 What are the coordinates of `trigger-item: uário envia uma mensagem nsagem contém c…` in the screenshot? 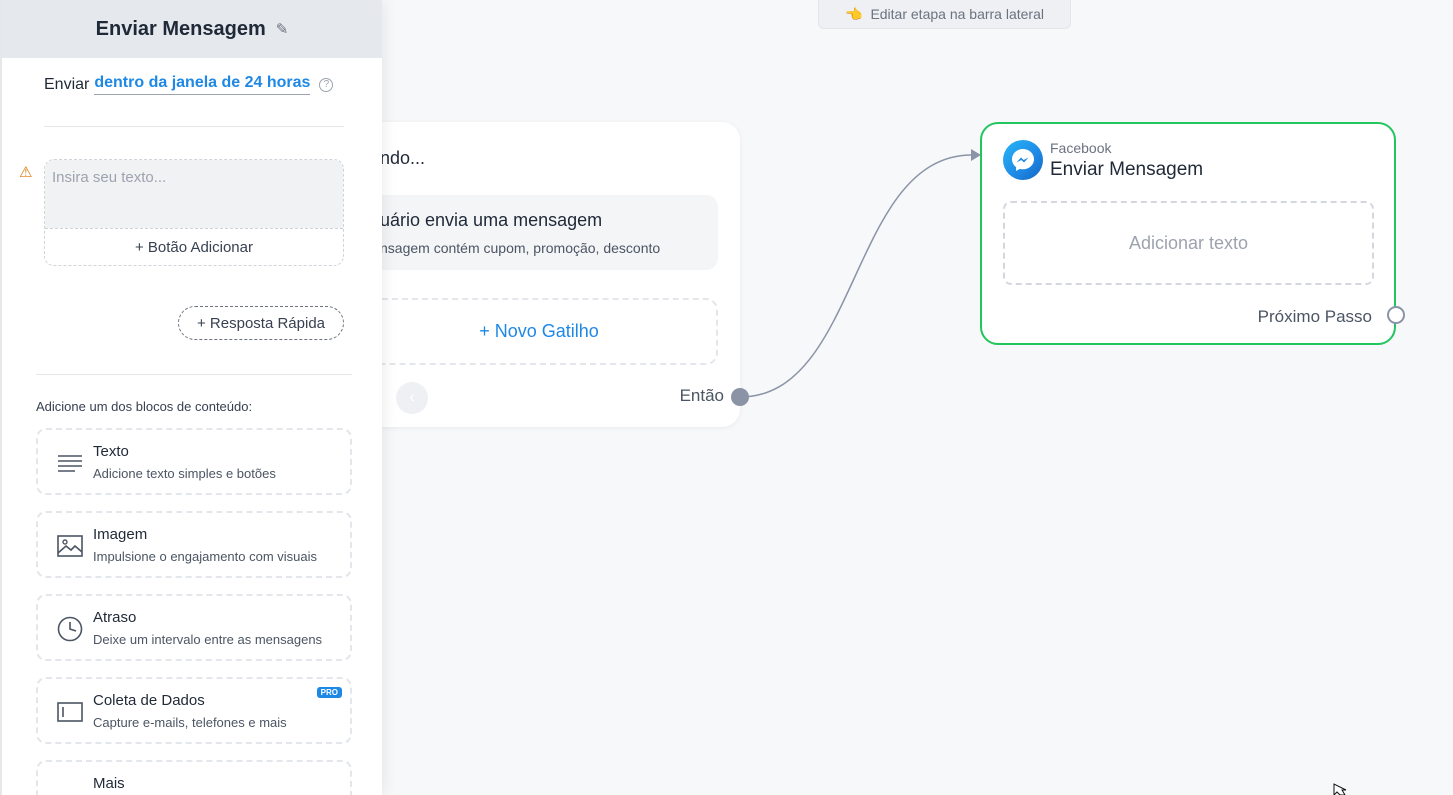 It's located at (539, 232).